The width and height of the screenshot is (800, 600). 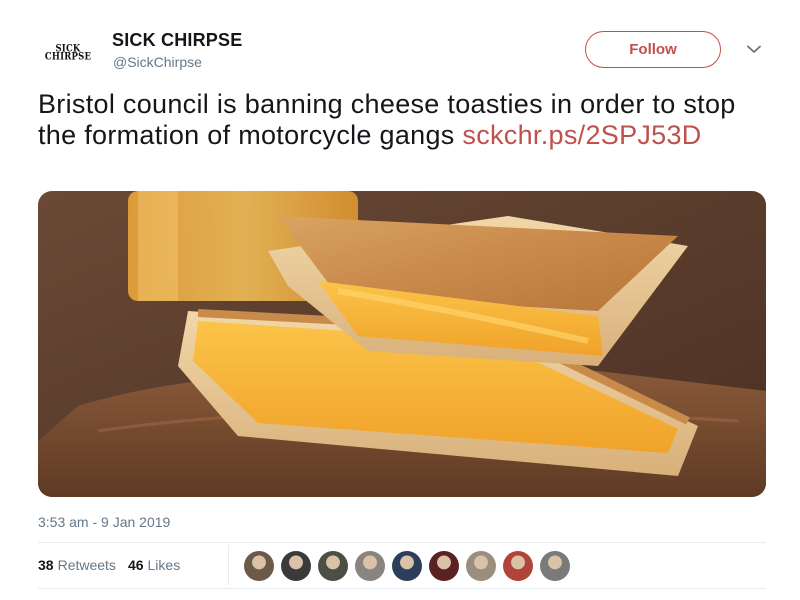 What do you see at coordinates (157, 62) in the screenshot?
I see `user-handle: @SickChirpse` at bounding box center [157, 62].